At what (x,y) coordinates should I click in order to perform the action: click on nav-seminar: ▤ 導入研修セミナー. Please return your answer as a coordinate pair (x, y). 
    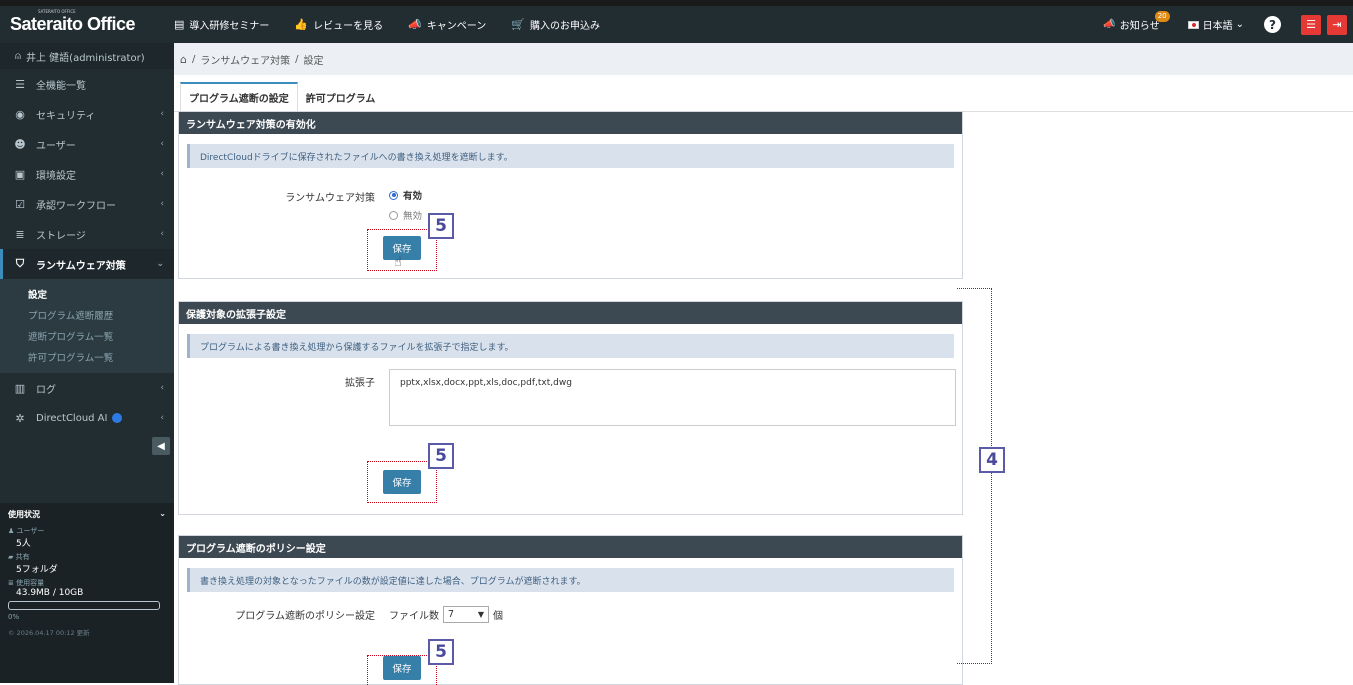
    Looking at the image, I should click on (221, 24).